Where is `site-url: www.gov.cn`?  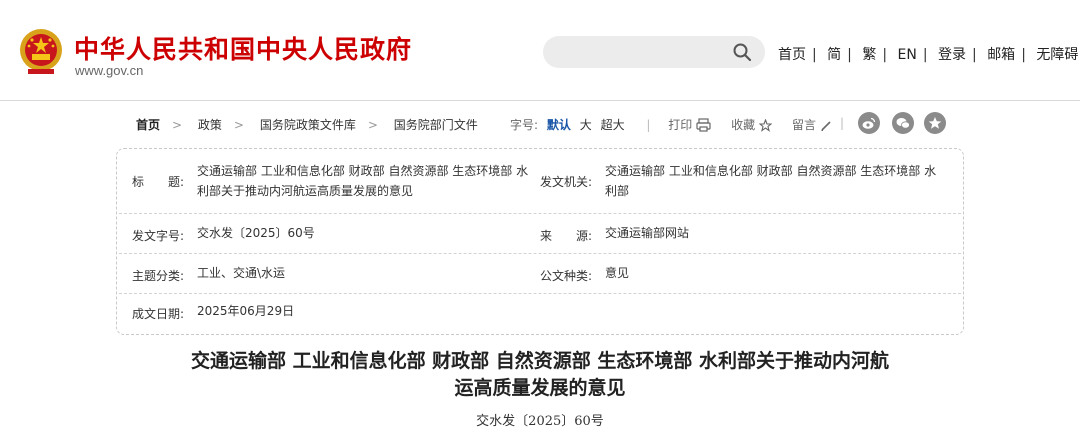
site-url: www.gov.cn is located at coordinates (109, 70).